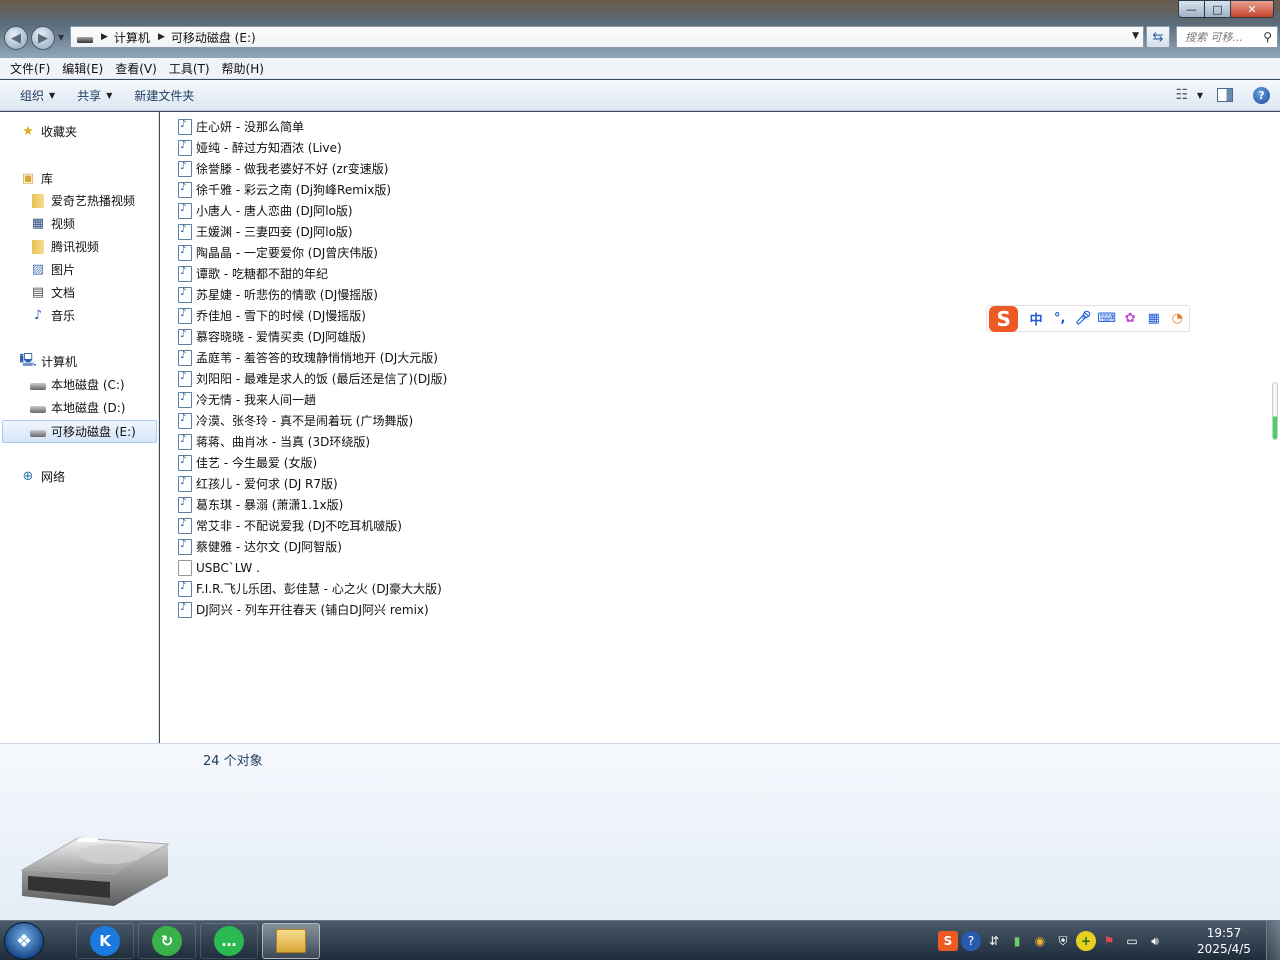  What do you see at coordinates (83, 431) in the screenshot?
I see `nav-drive-e: 可移动磁盘 (E:)` at bounding box center [83, 431].